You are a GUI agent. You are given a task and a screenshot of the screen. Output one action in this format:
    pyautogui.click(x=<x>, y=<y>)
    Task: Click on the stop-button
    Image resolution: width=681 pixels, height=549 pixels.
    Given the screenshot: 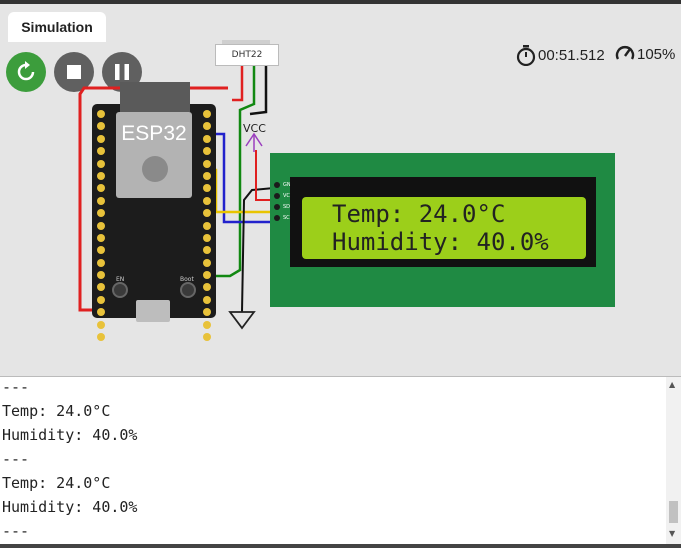 What is the action you would take?
    pyautogui.click(x=74, y=72)
    